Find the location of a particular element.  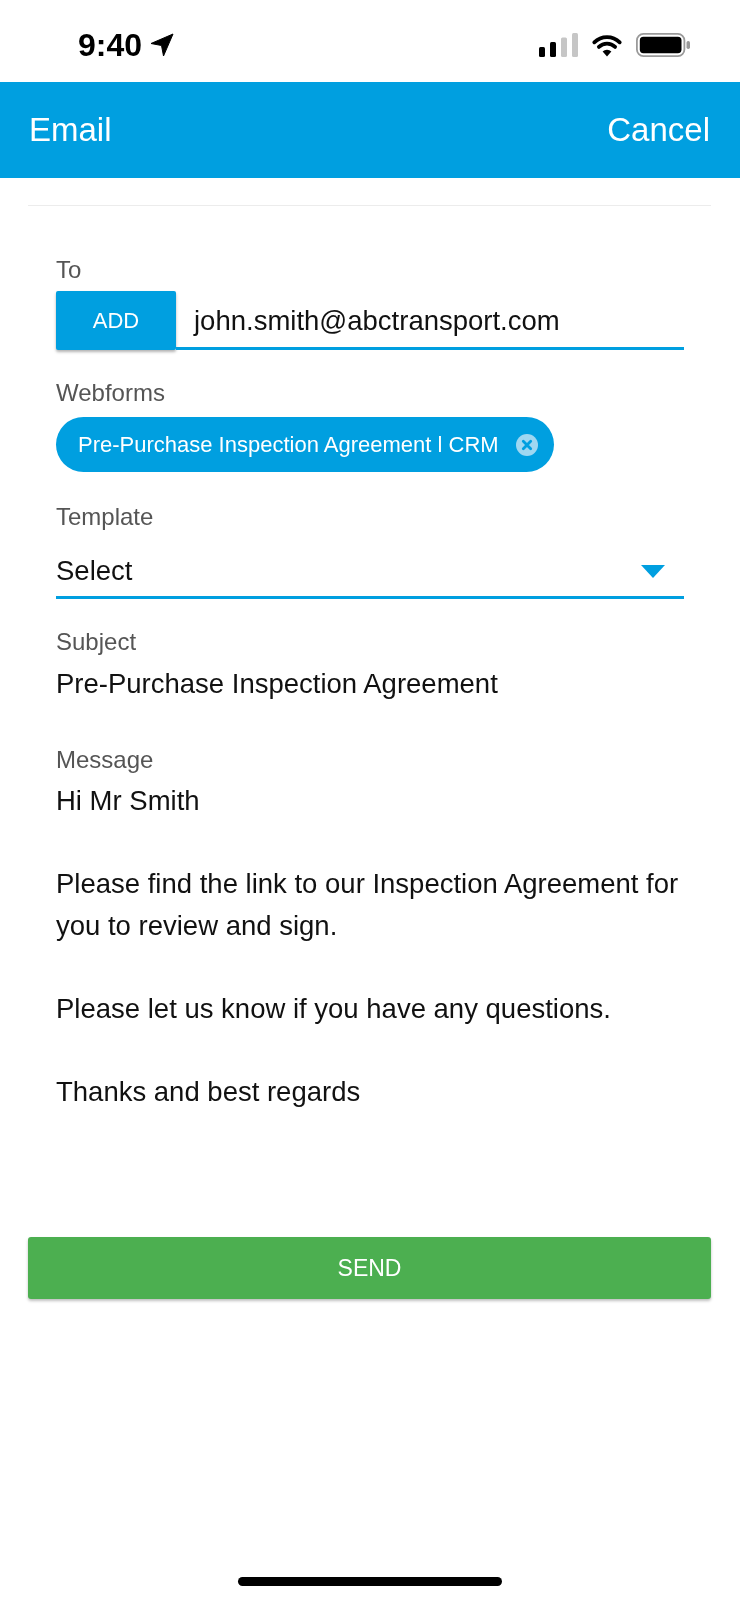

close-icon is located at coordinates (526, 444).